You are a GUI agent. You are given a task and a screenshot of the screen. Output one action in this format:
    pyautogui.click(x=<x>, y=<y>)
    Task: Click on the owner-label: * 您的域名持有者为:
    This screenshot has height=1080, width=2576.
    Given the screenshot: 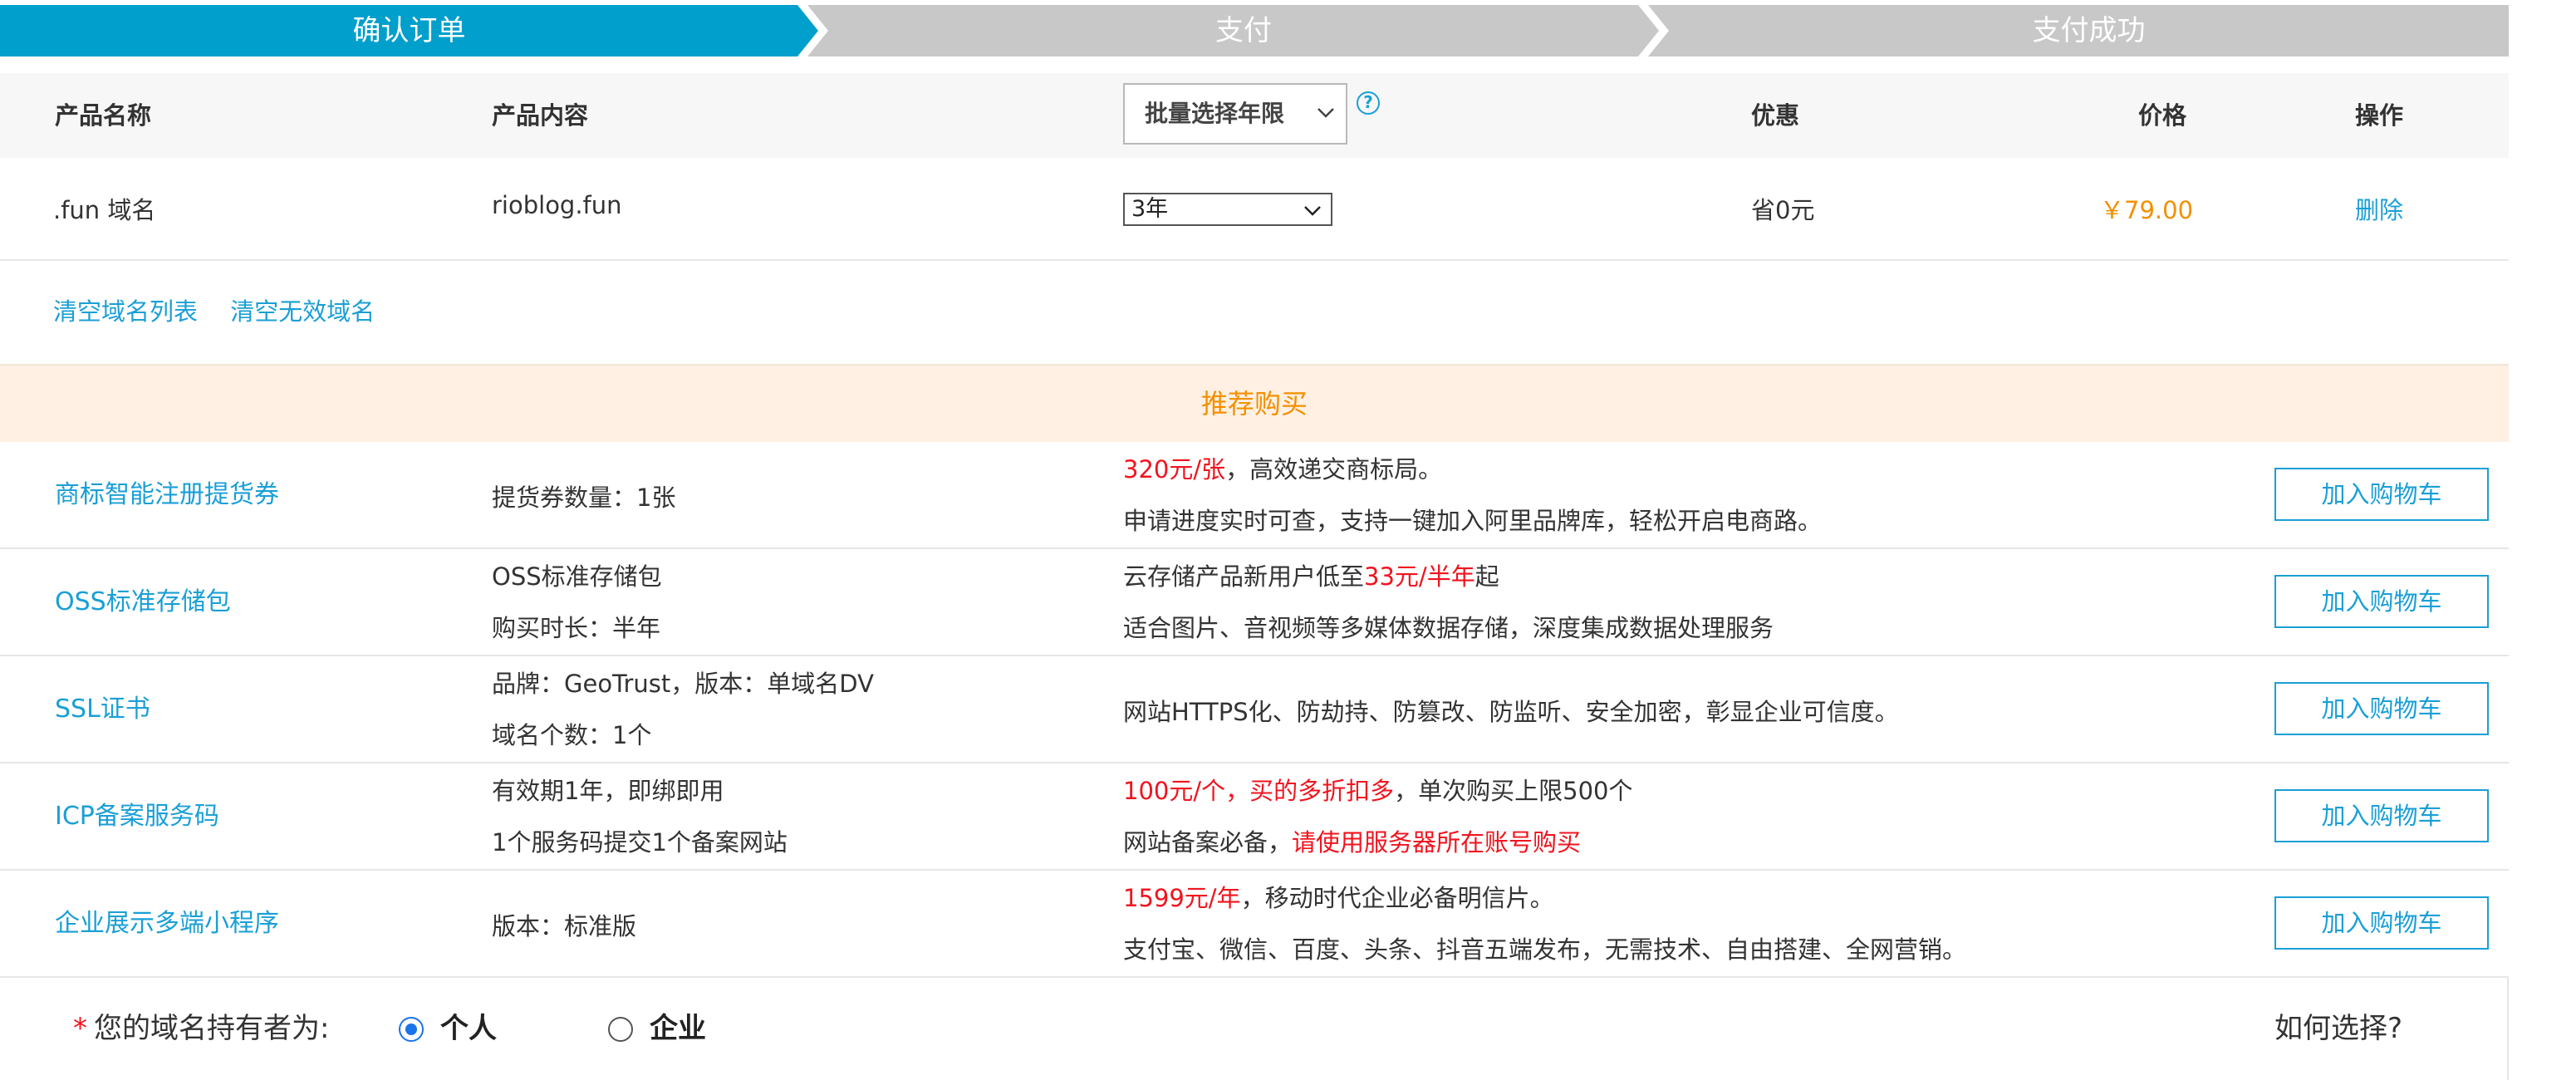 What is the action you would take?
    pyautogui.click(x=201, y=1026)
    